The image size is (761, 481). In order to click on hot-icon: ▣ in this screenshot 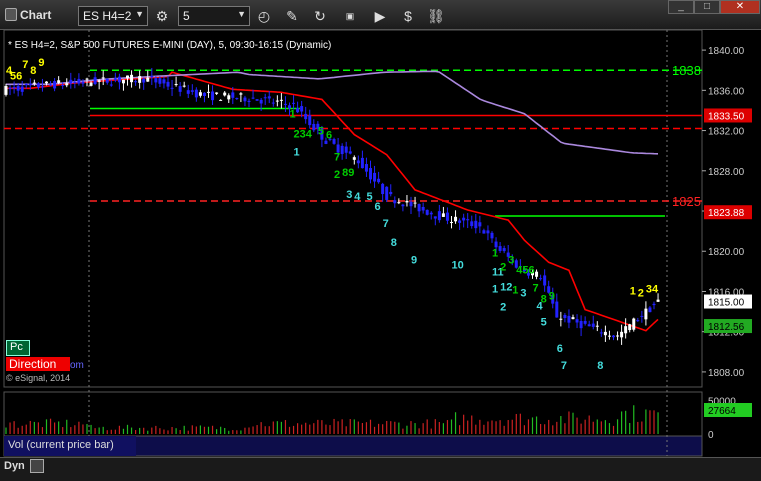, I will do `click(350, 16)`.